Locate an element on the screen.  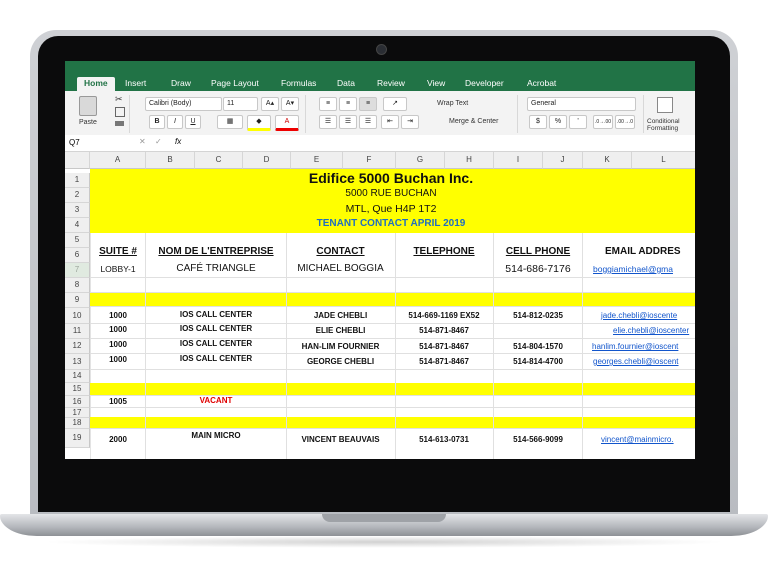
tab-insert: Insert is located at coordinates (135, 83).